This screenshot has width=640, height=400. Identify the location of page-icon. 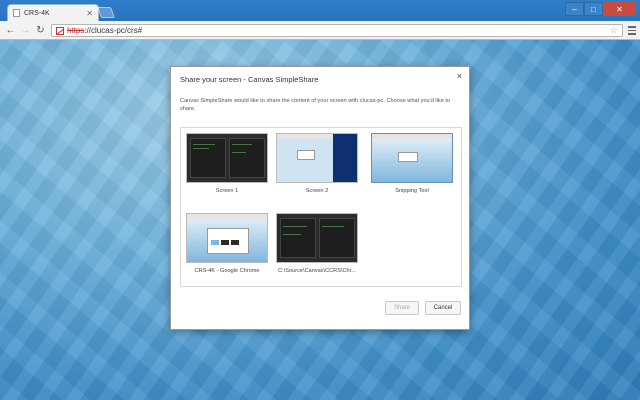
(16, 13).